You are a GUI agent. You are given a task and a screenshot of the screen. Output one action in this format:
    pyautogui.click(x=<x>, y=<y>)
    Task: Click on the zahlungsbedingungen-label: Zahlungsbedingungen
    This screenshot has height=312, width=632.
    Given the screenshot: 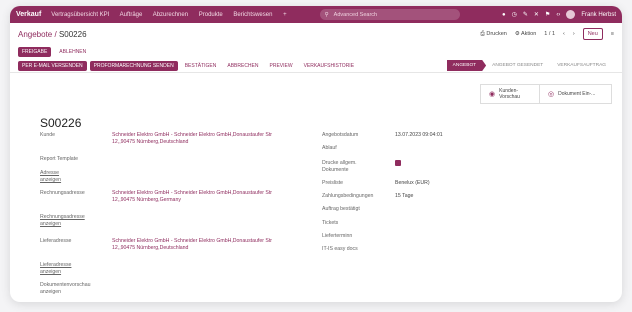 What is the action you would take?
    pyautogui.click(x=348, y=196)
    